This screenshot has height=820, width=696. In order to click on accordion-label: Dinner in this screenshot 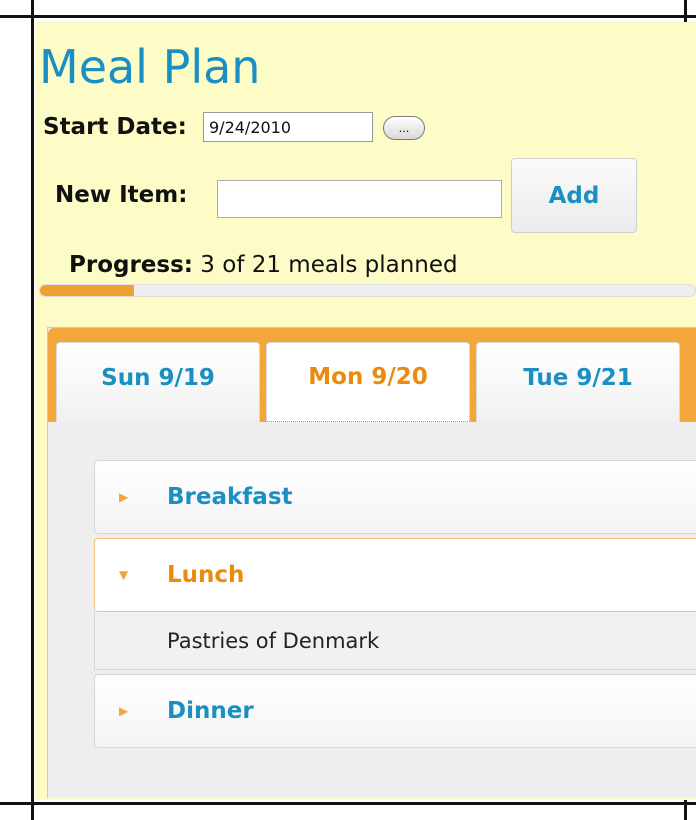, I will do `click(210, 711)`.